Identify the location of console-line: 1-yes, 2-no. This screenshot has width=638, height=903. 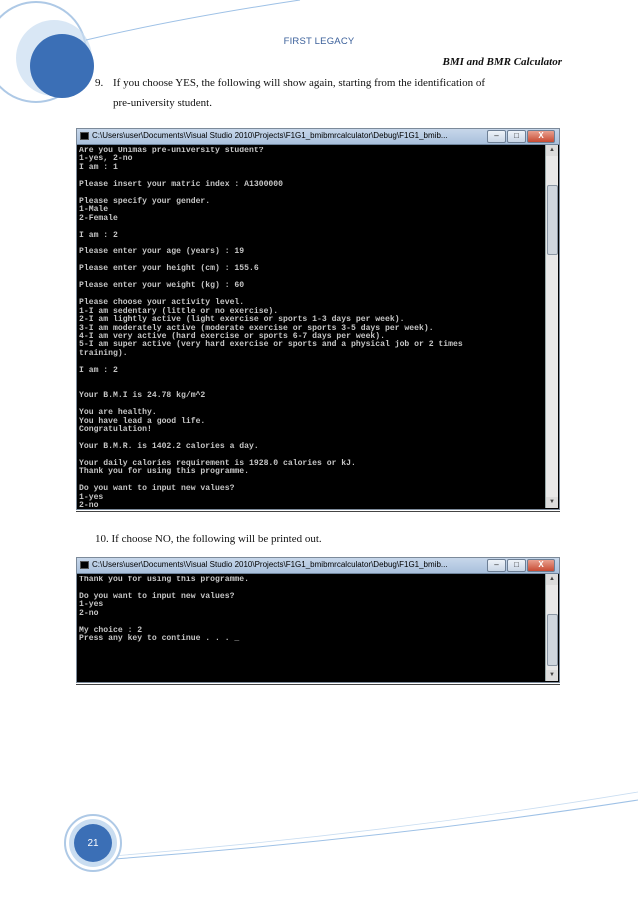
(106, 159).